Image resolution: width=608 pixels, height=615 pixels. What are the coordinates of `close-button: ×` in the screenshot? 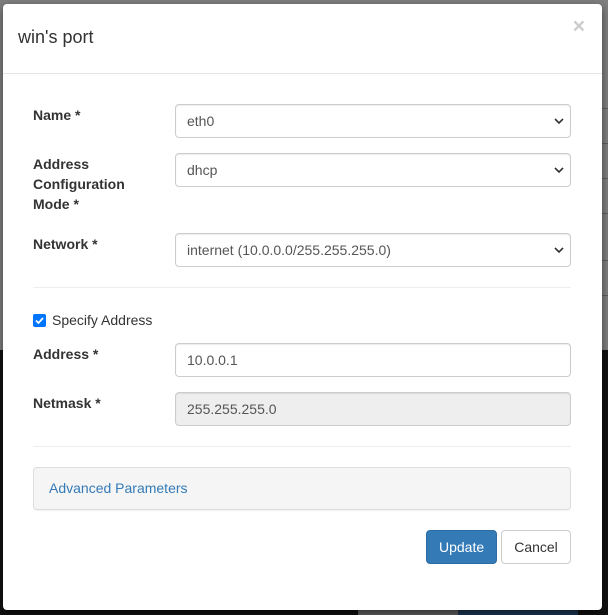 It's located at (579, 26).